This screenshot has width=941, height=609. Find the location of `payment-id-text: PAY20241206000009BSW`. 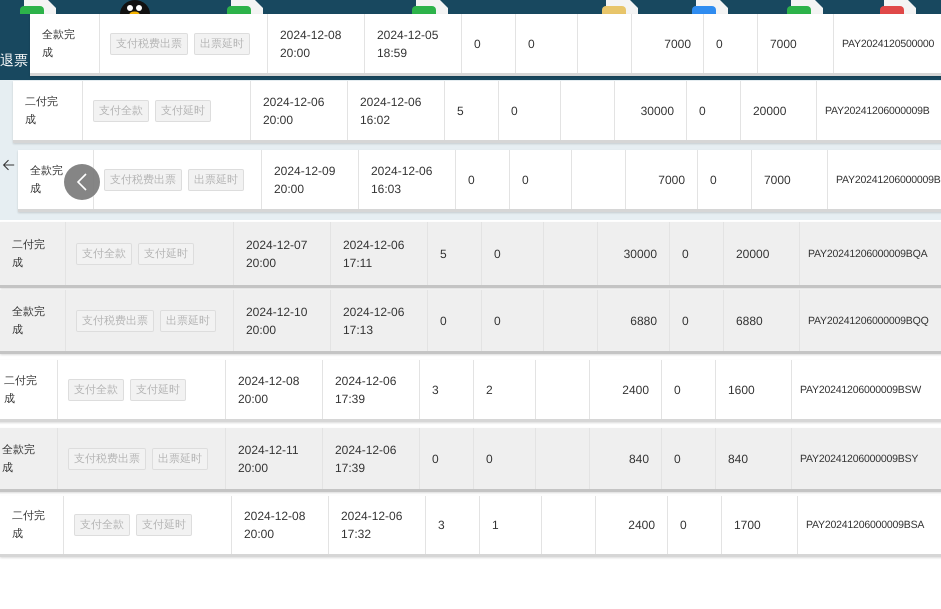

payment-id-text: PAY20241206000009BSW is located at coordinates (861, 390).